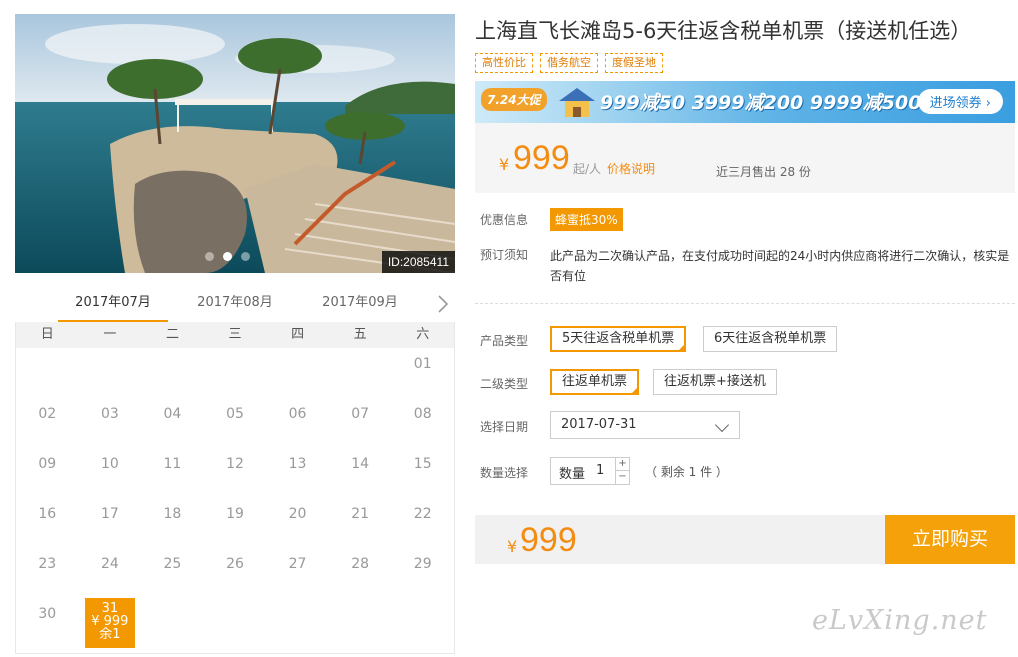 The image size is (1018, 657). Describe the element at coordinates (645, 425) in the screenshot. I see `date-select: 2017-07-31` at that location.